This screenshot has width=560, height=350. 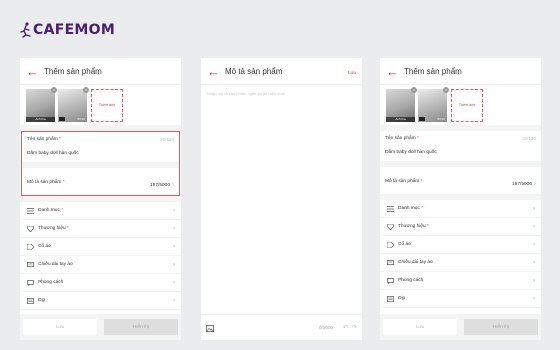 I want to click on brand-name: CAFEMOM, so click(x=74, y=30).